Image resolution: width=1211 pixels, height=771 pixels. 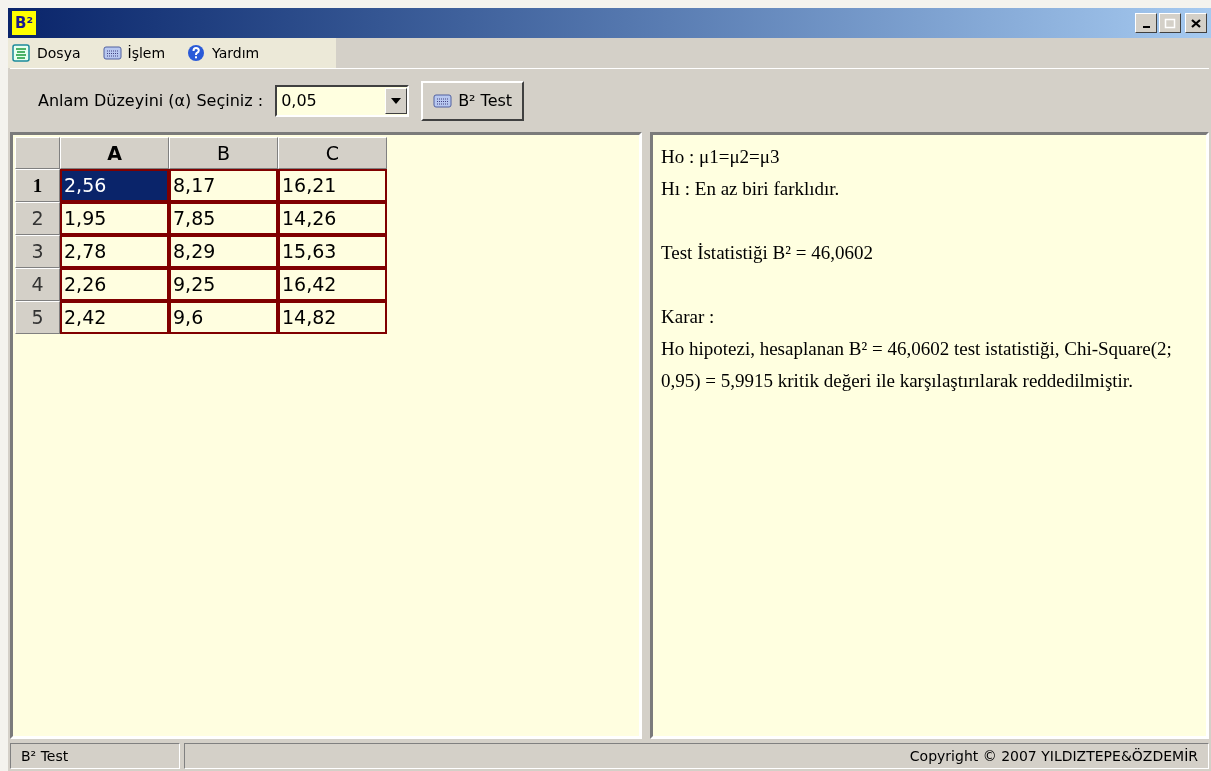 I want to click on table-cell: 7,85, so click(x=223, y=218).